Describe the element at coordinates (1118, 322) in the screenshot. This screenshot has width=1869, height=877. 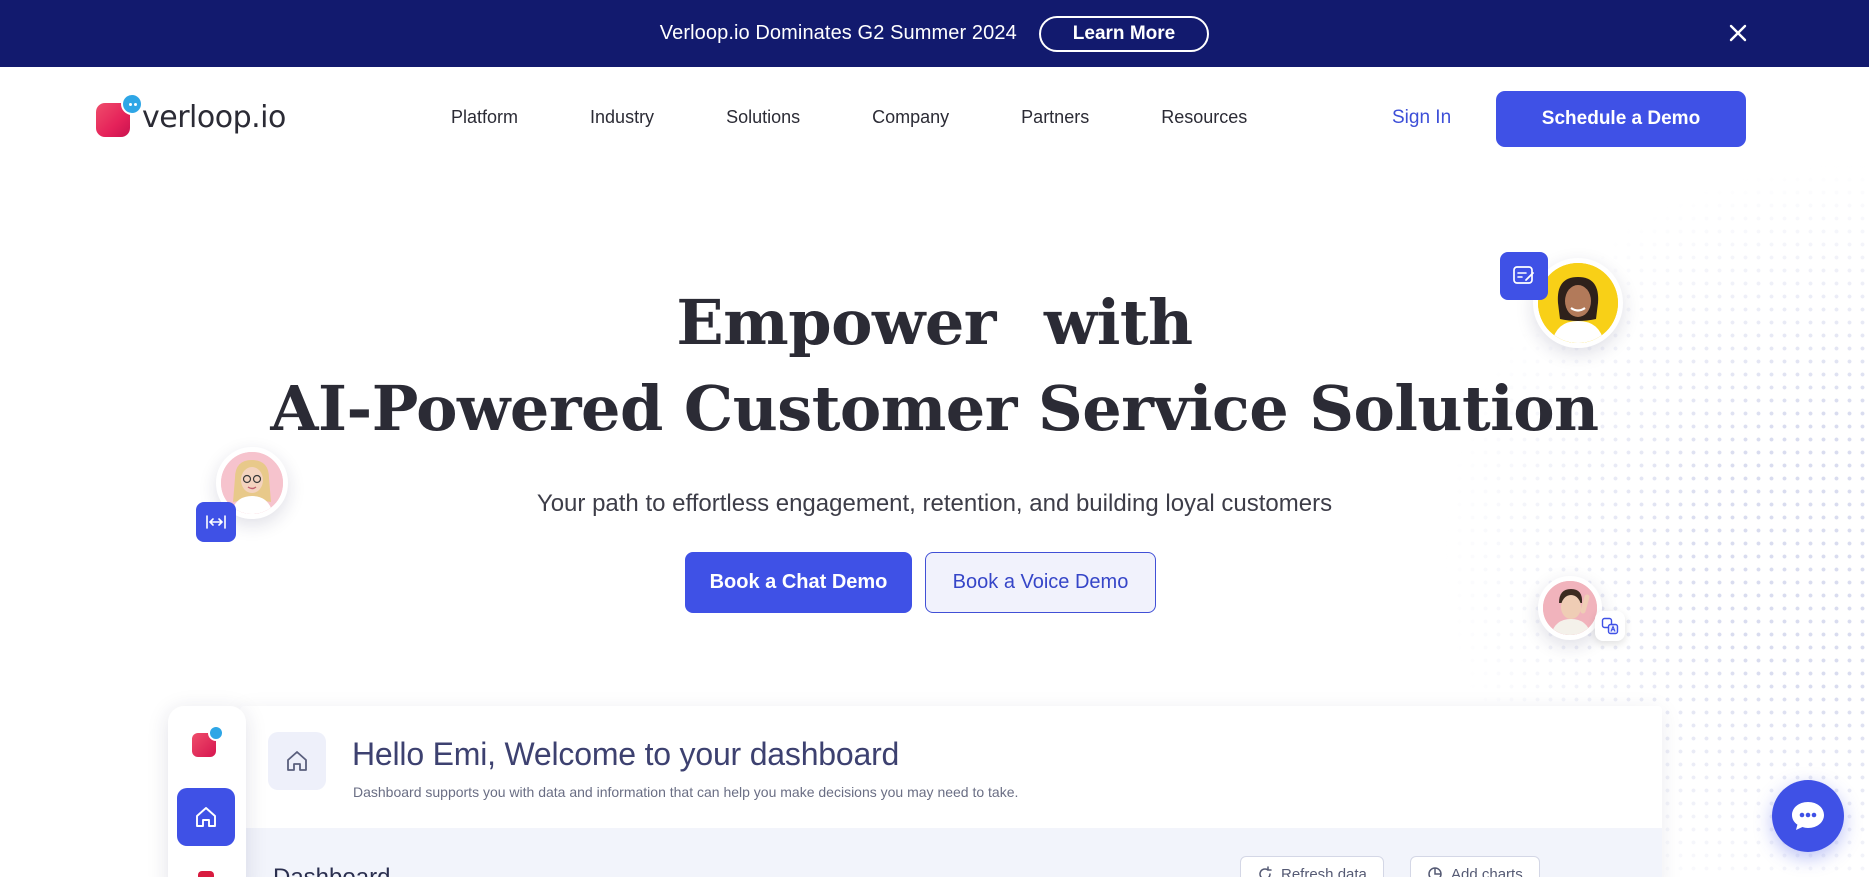
I see `hero-title-word-2: with` at that location.